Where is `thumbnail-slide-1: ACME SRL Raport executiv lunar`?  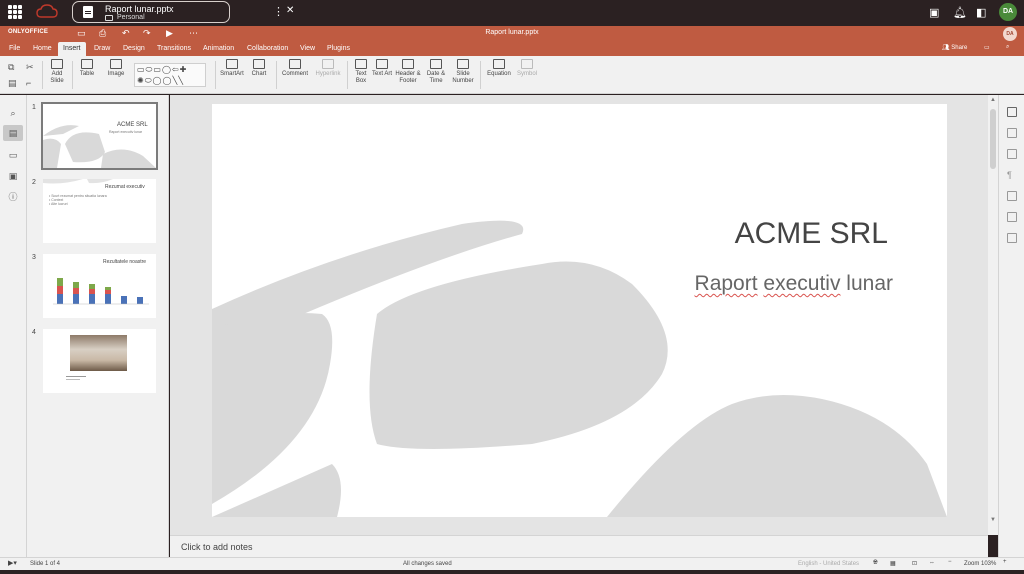 thumbnail-slide-1: ACME SRL Raport executiv lunar is located at coordinates (99, 136).